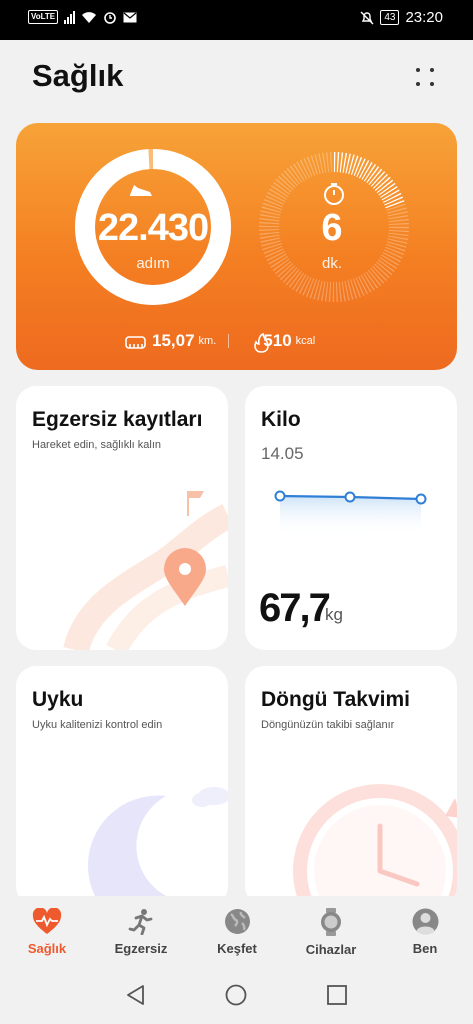  What do you see at coordinates (401, 17) in the screenshot?
I see `status-right: 43 23:20` at bounding box center [401, 17].